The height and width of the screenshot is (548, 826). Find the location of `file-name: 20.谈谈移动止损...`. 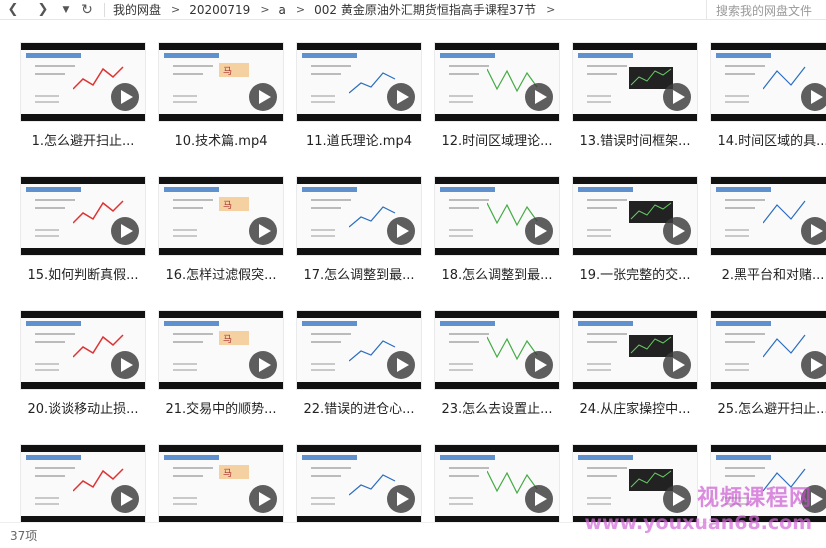

file-name: 20.谈谈移动止损... is located at coordinates (83, 407).